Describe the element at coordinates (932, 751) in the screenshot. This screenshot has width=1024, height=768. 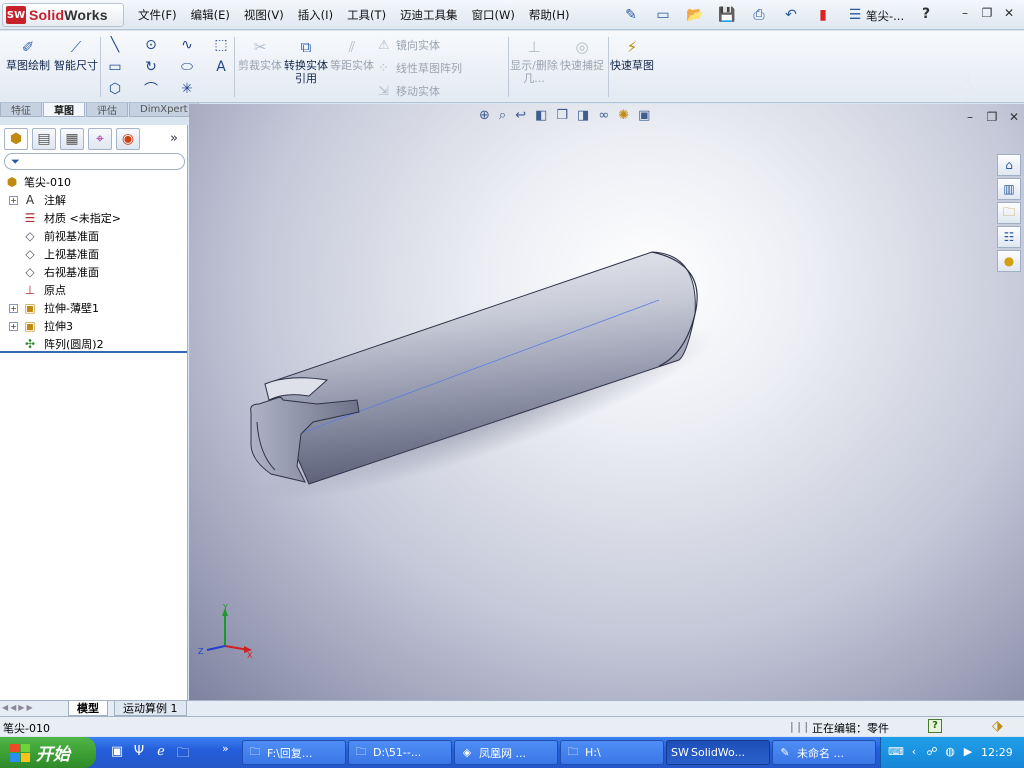
I see `network-icon: ☍` at that location.